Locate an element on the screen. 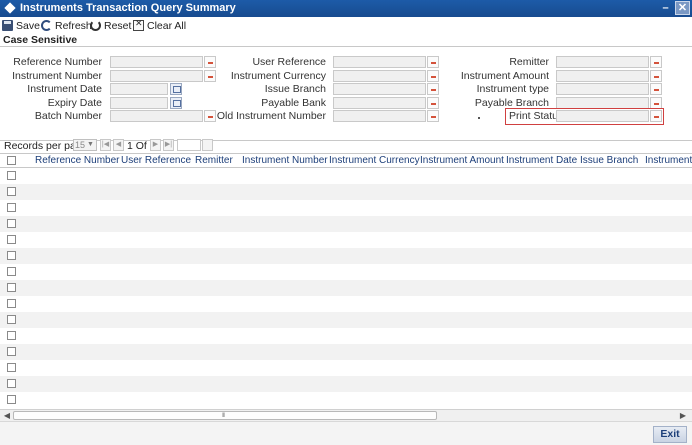  scroll-thumb: III is located at coordinates (225, 415).